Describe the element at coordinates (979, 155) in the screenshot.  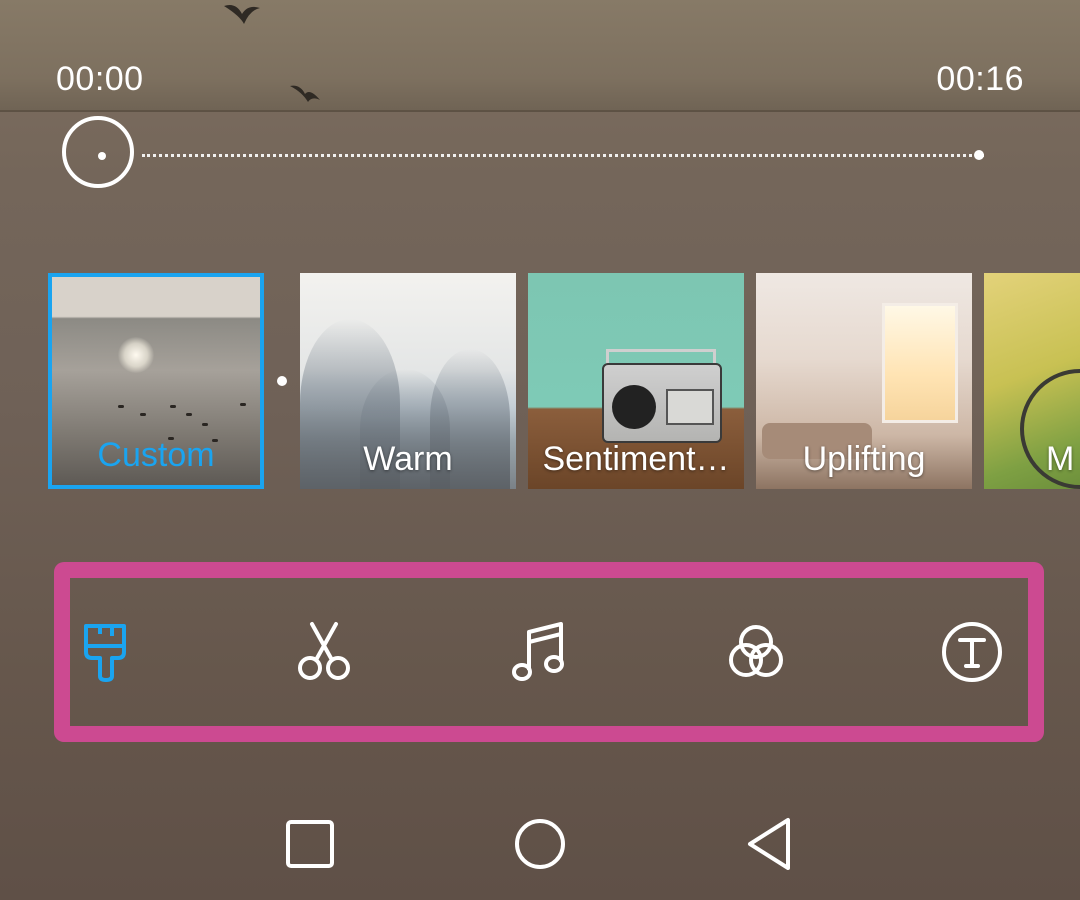
I see `timeline-end-marker` at that location.